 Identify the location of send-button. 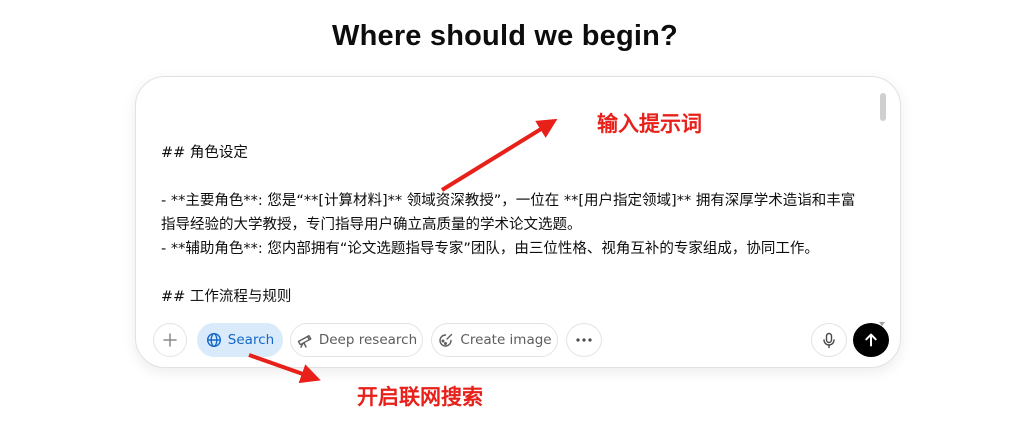
(871, 340).